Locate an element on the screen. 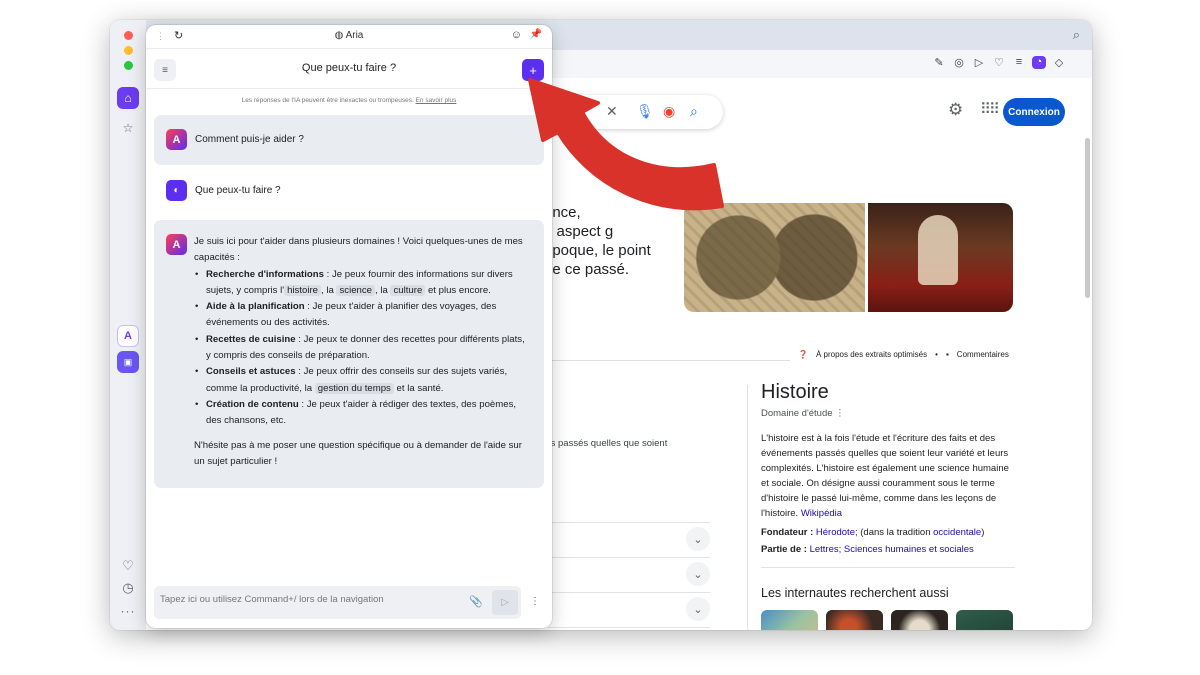  feedback-icon: ▪ is located at coordinates (947, 354).